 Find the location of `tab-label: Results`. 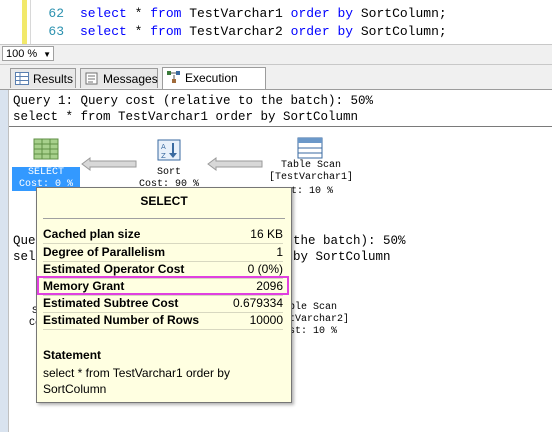

tab-label: Results is located at coordinates (53, 79).